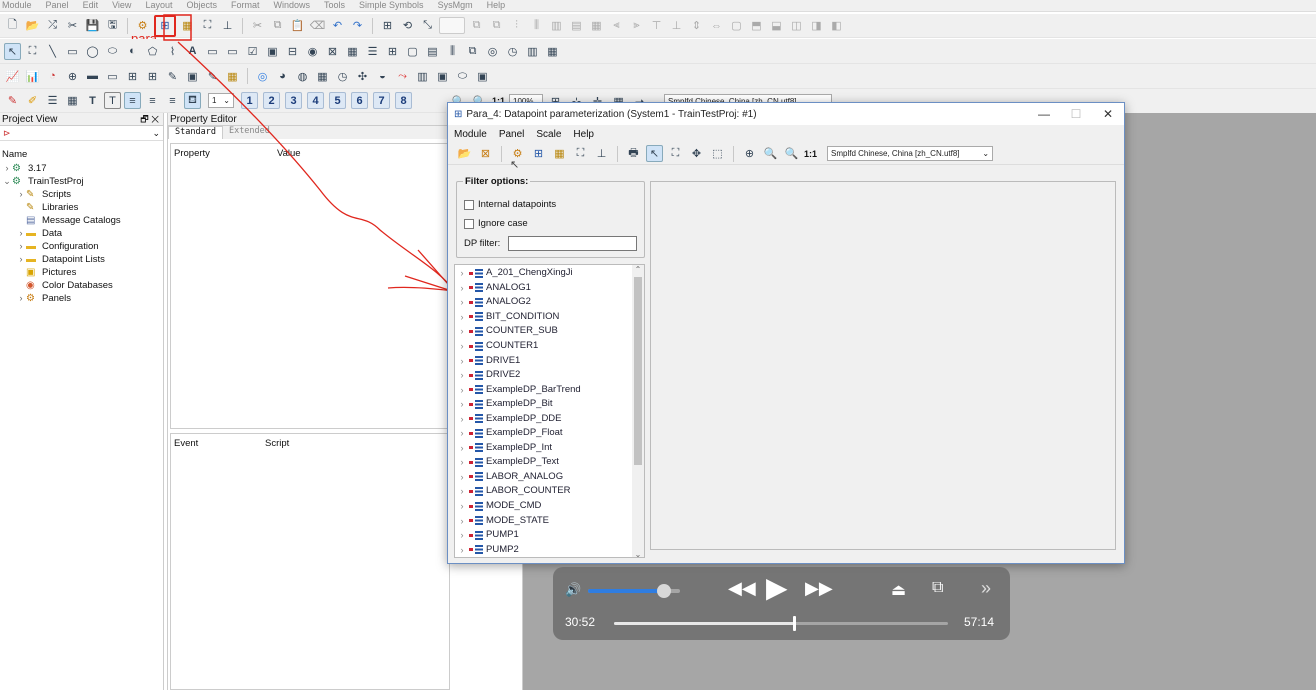 The image size is (1316, 690). Describe the element at coordinates (742, 588) in the screenshot. I see `rewind-icon: ◀◀` at that location.